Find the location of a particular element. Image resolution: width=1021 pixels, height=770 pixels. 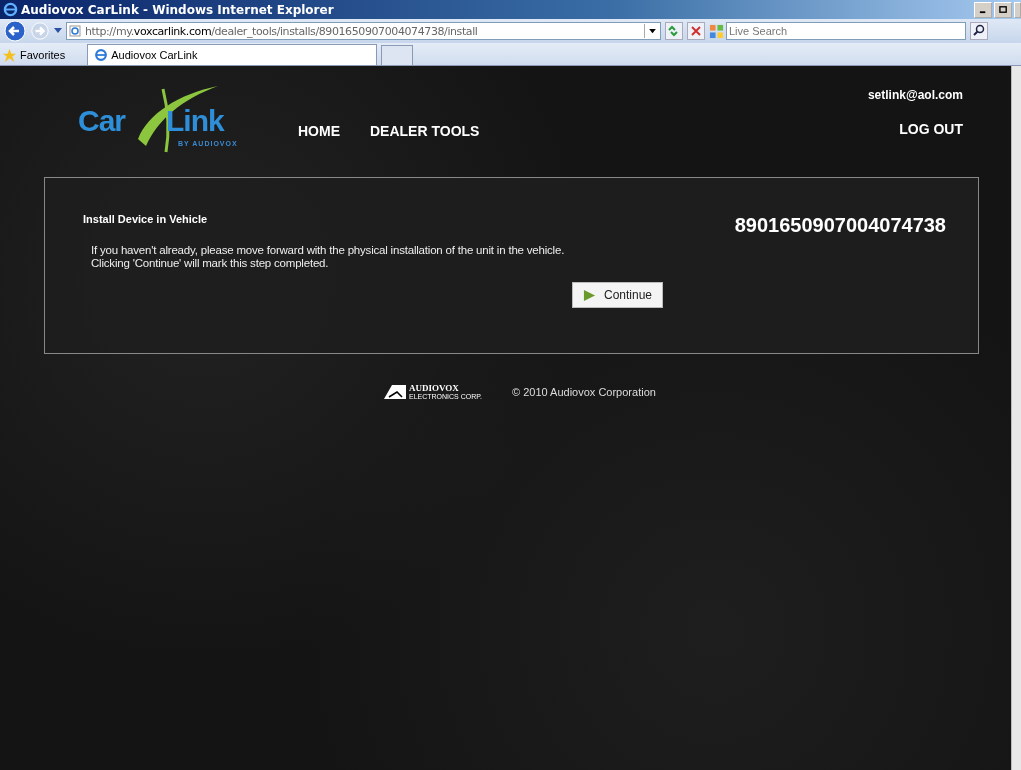

search-icon is located at coordinates (979, 31).